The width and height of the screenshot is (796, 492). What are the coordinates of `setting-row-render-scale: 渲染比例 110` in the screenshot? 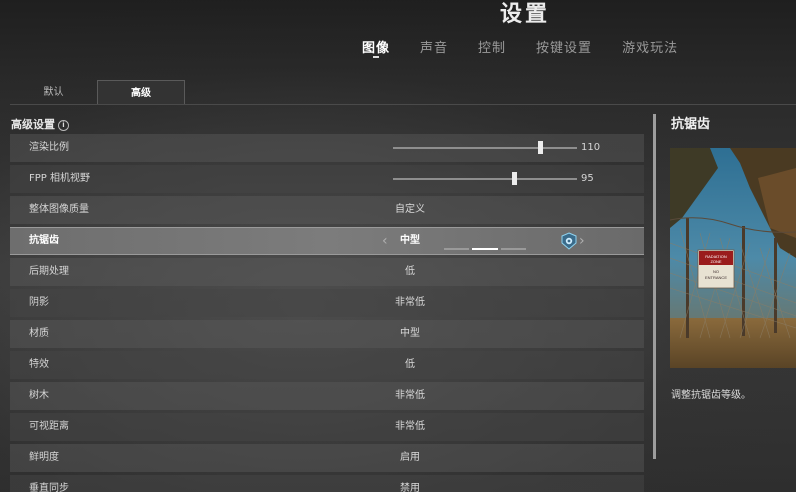 It's located at (327, 148).